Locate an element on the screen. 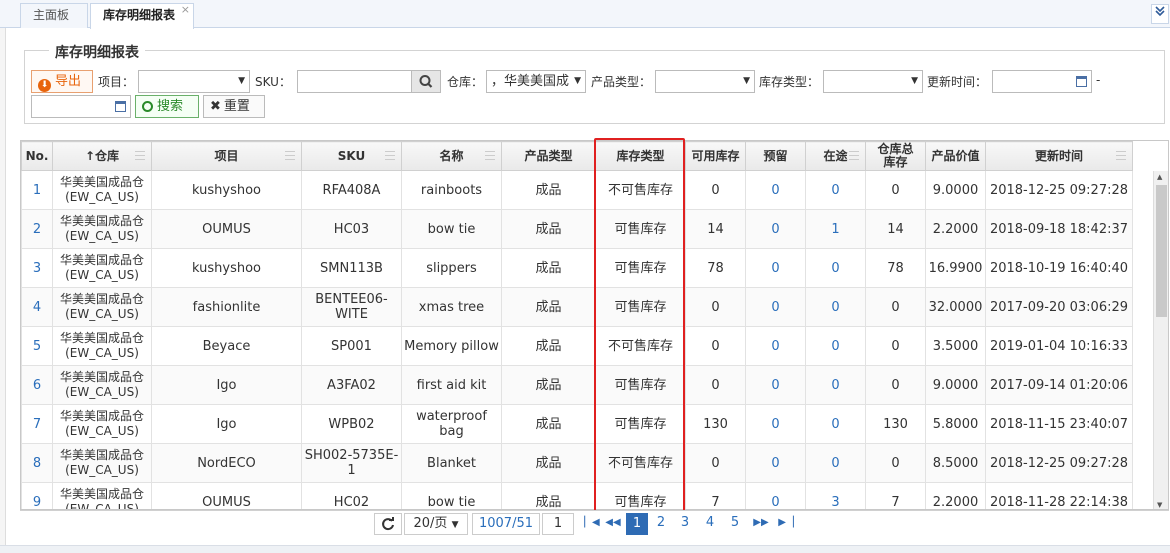 The height and width of the screenshot is (553, 1170). name-cell: bow tie is located at coordinates (451, 229).